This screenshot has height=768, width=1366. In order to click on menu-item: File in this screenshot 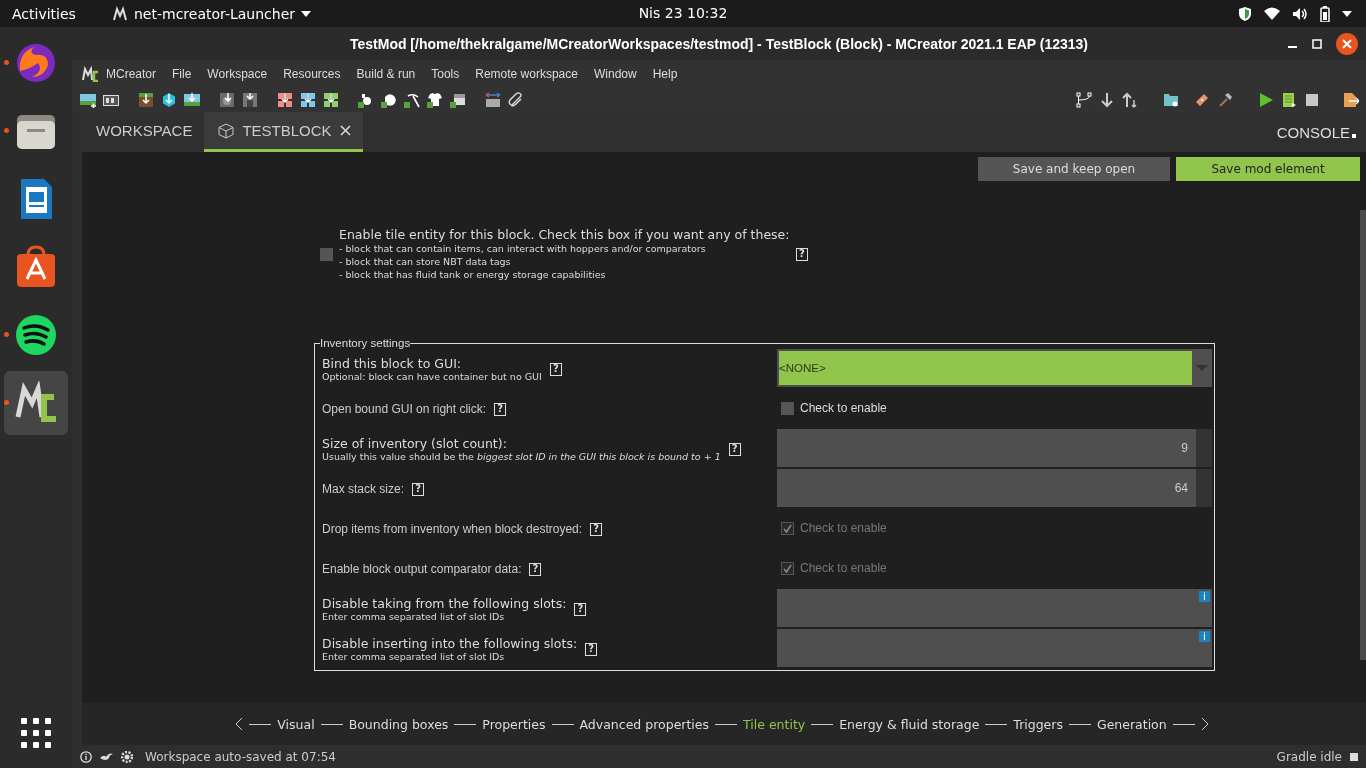, I will do `click(182, 74)`.